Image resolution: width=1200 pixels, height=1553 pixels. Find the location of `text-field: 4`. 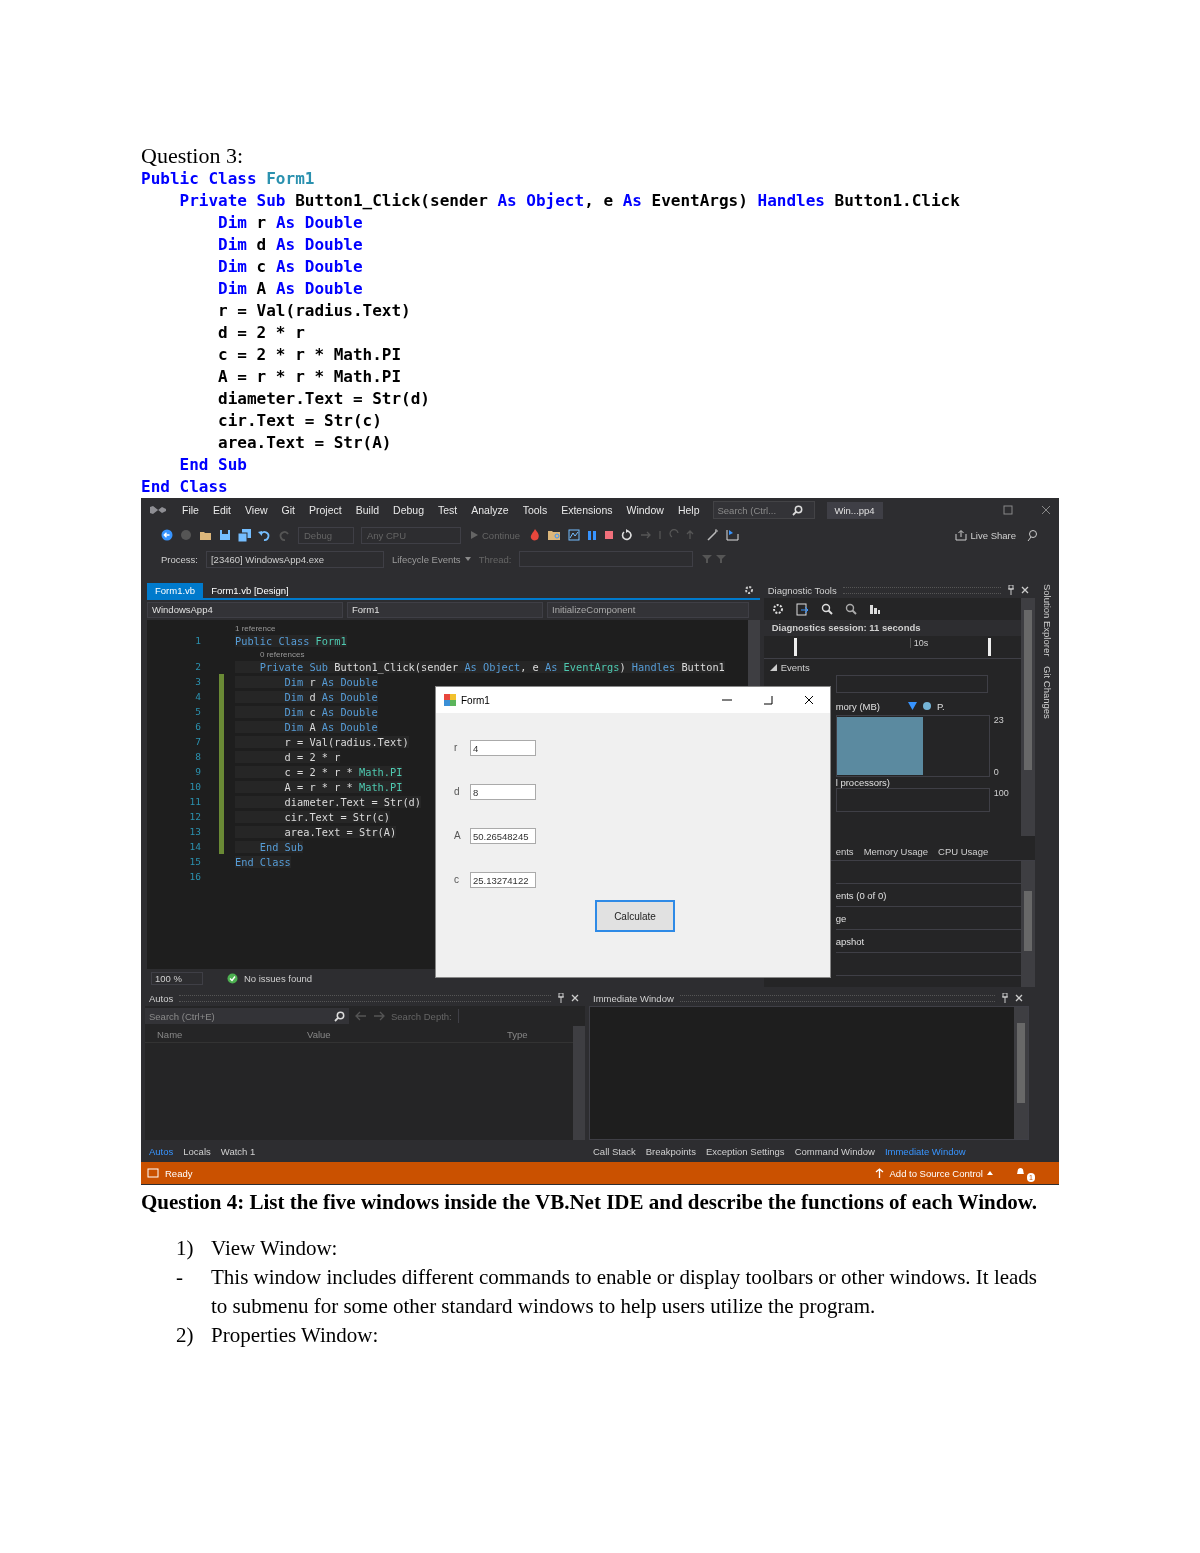

text-field: 4 is located at coordinates (503, 748).